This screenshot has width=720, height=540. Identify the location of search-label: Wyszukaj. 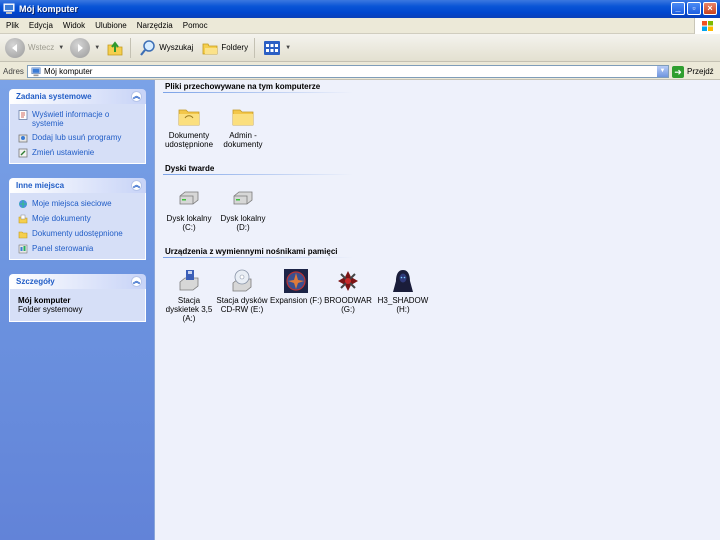
(176, 47).